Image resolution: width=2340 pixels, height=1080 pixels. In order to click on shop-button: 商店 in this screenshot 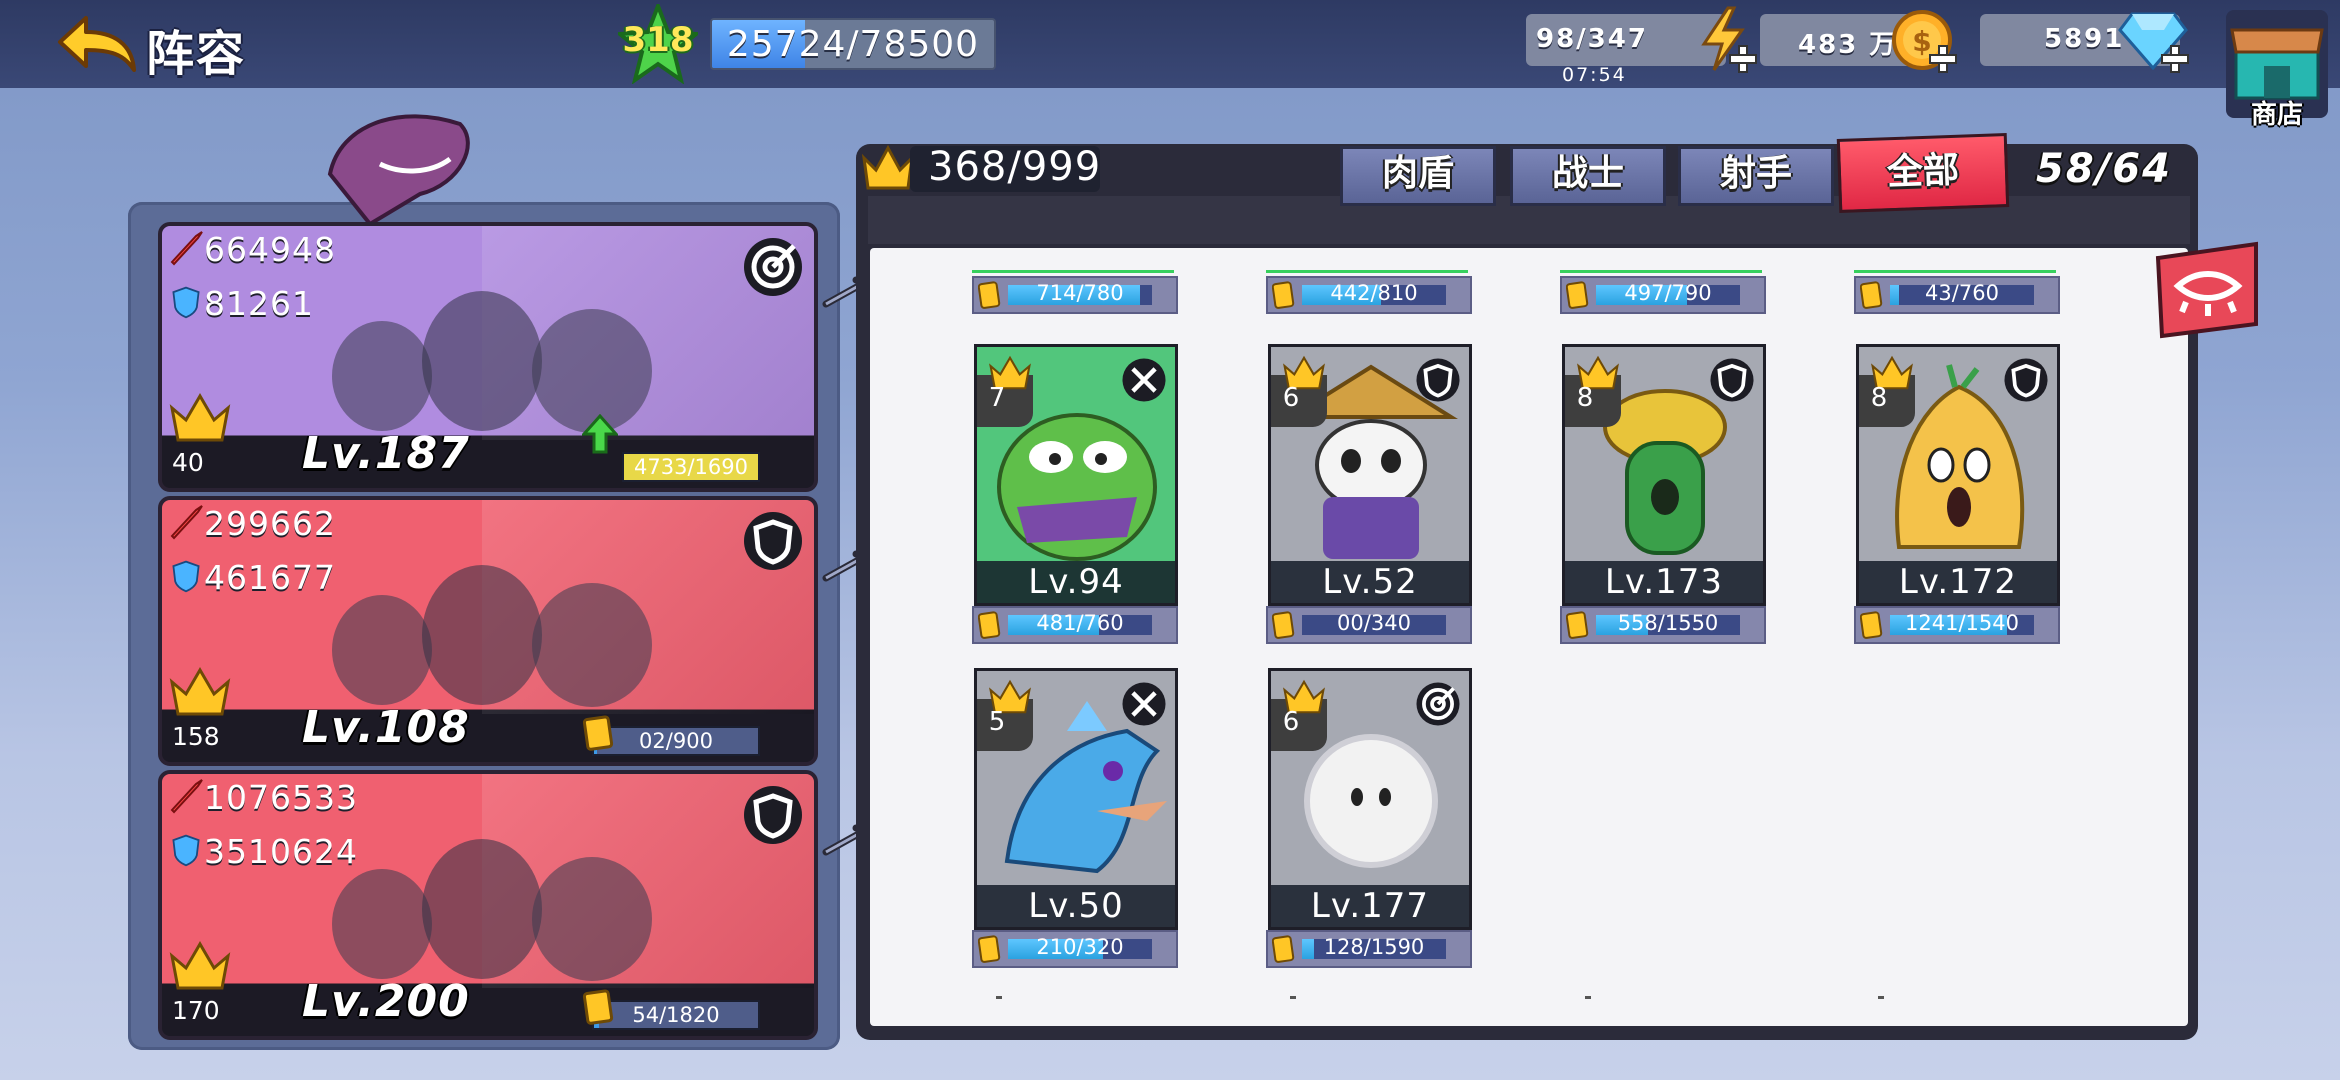, I will do `click(2277, 68)`.